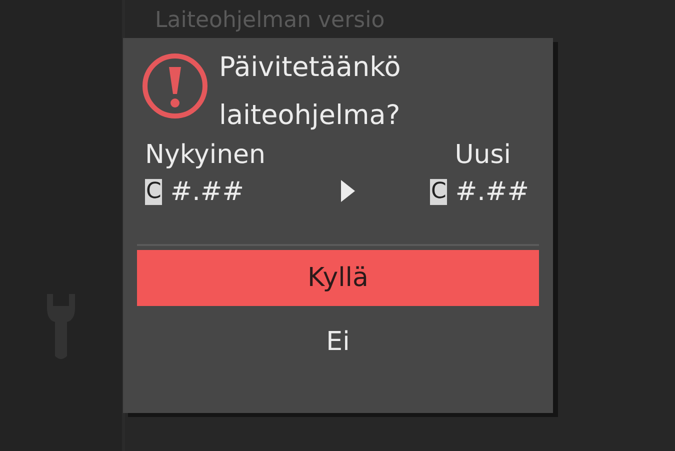 This screenshot has height=451, width=675. I want to click on version-label: Nykyinen, so click(205, 155).